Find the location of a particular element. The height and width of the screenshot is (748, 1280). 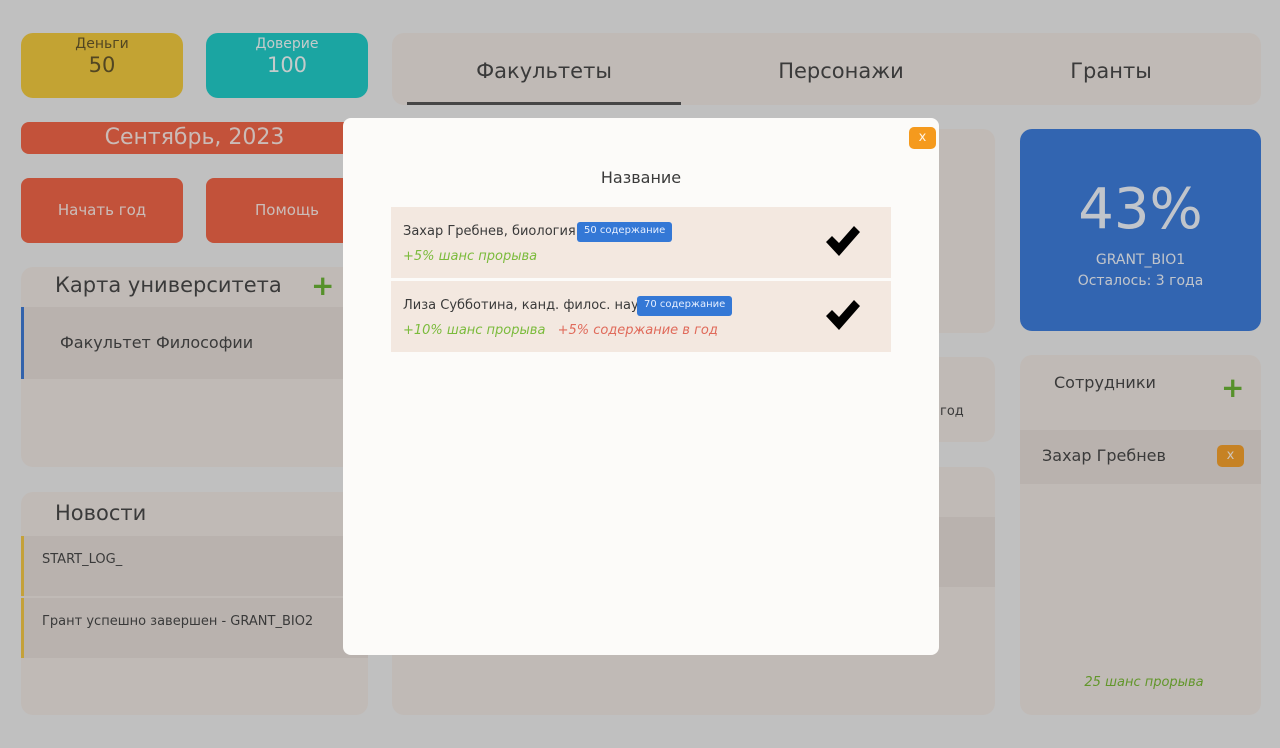

cost-badge: 50 содержание is located at coordinates (625, 232).